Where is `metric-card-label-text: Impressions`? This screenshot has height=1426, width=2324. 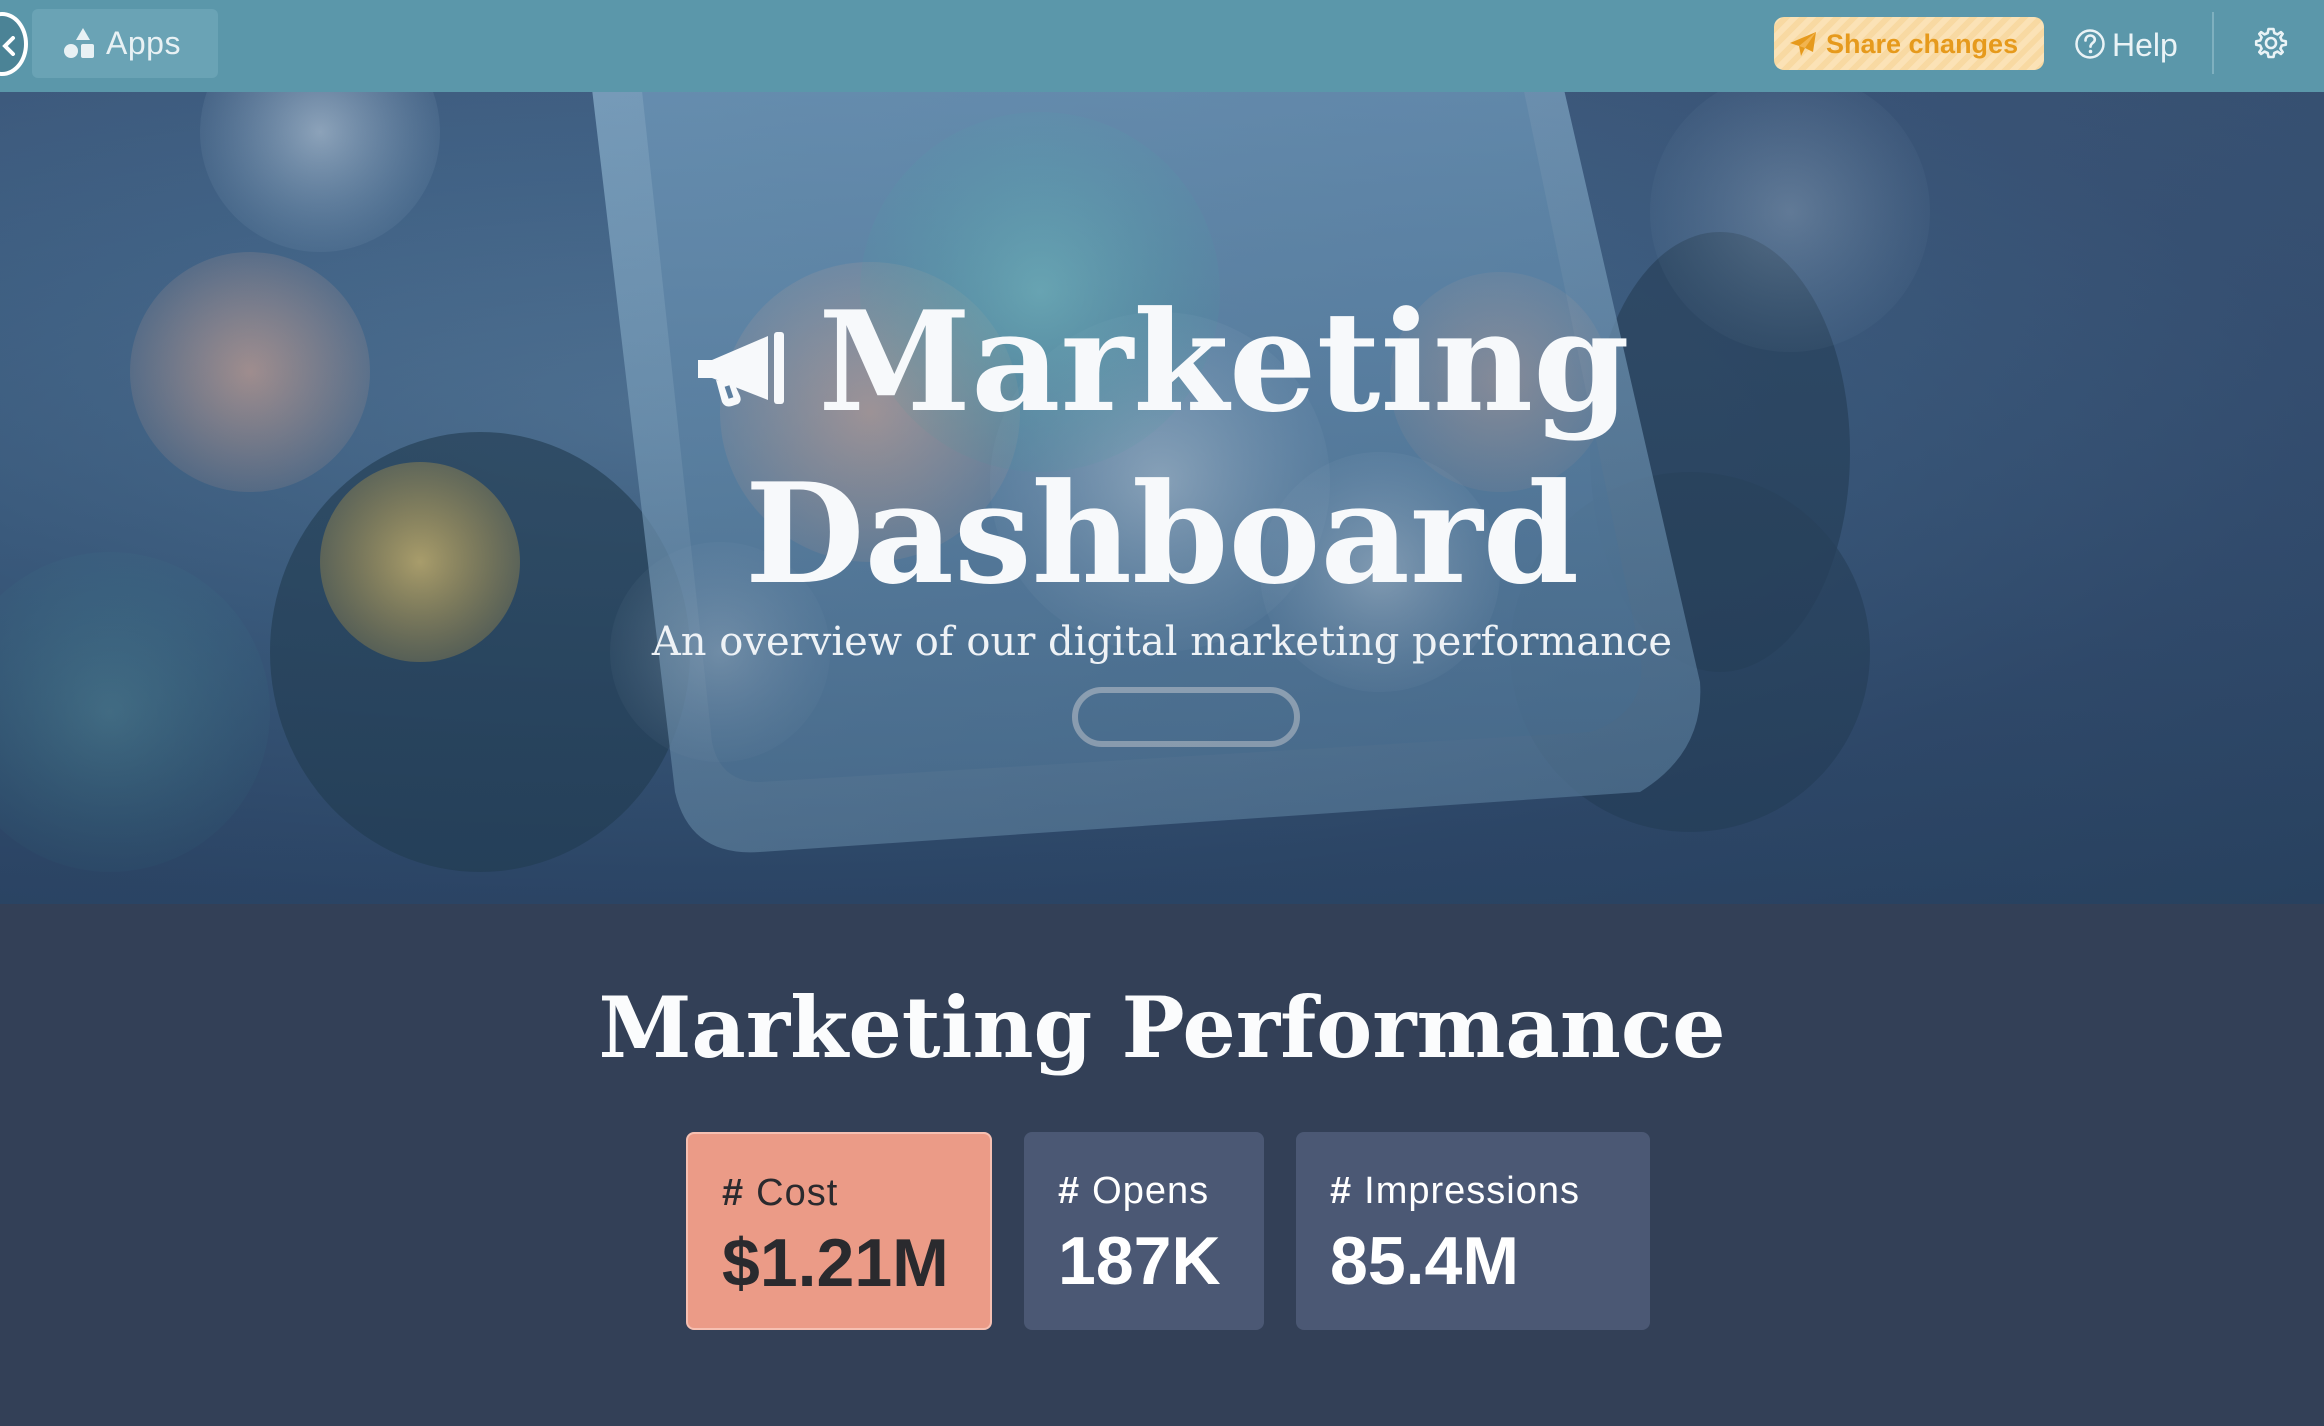 metric-card-label-text: Impressions is located at coordinates (1472, 1191).